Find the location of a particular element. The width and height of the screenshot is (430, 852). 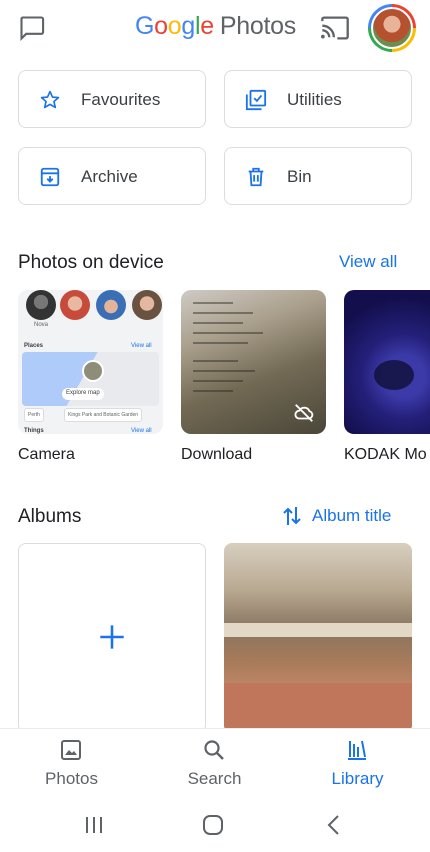

home-icon is located at coordinates (213, 825).